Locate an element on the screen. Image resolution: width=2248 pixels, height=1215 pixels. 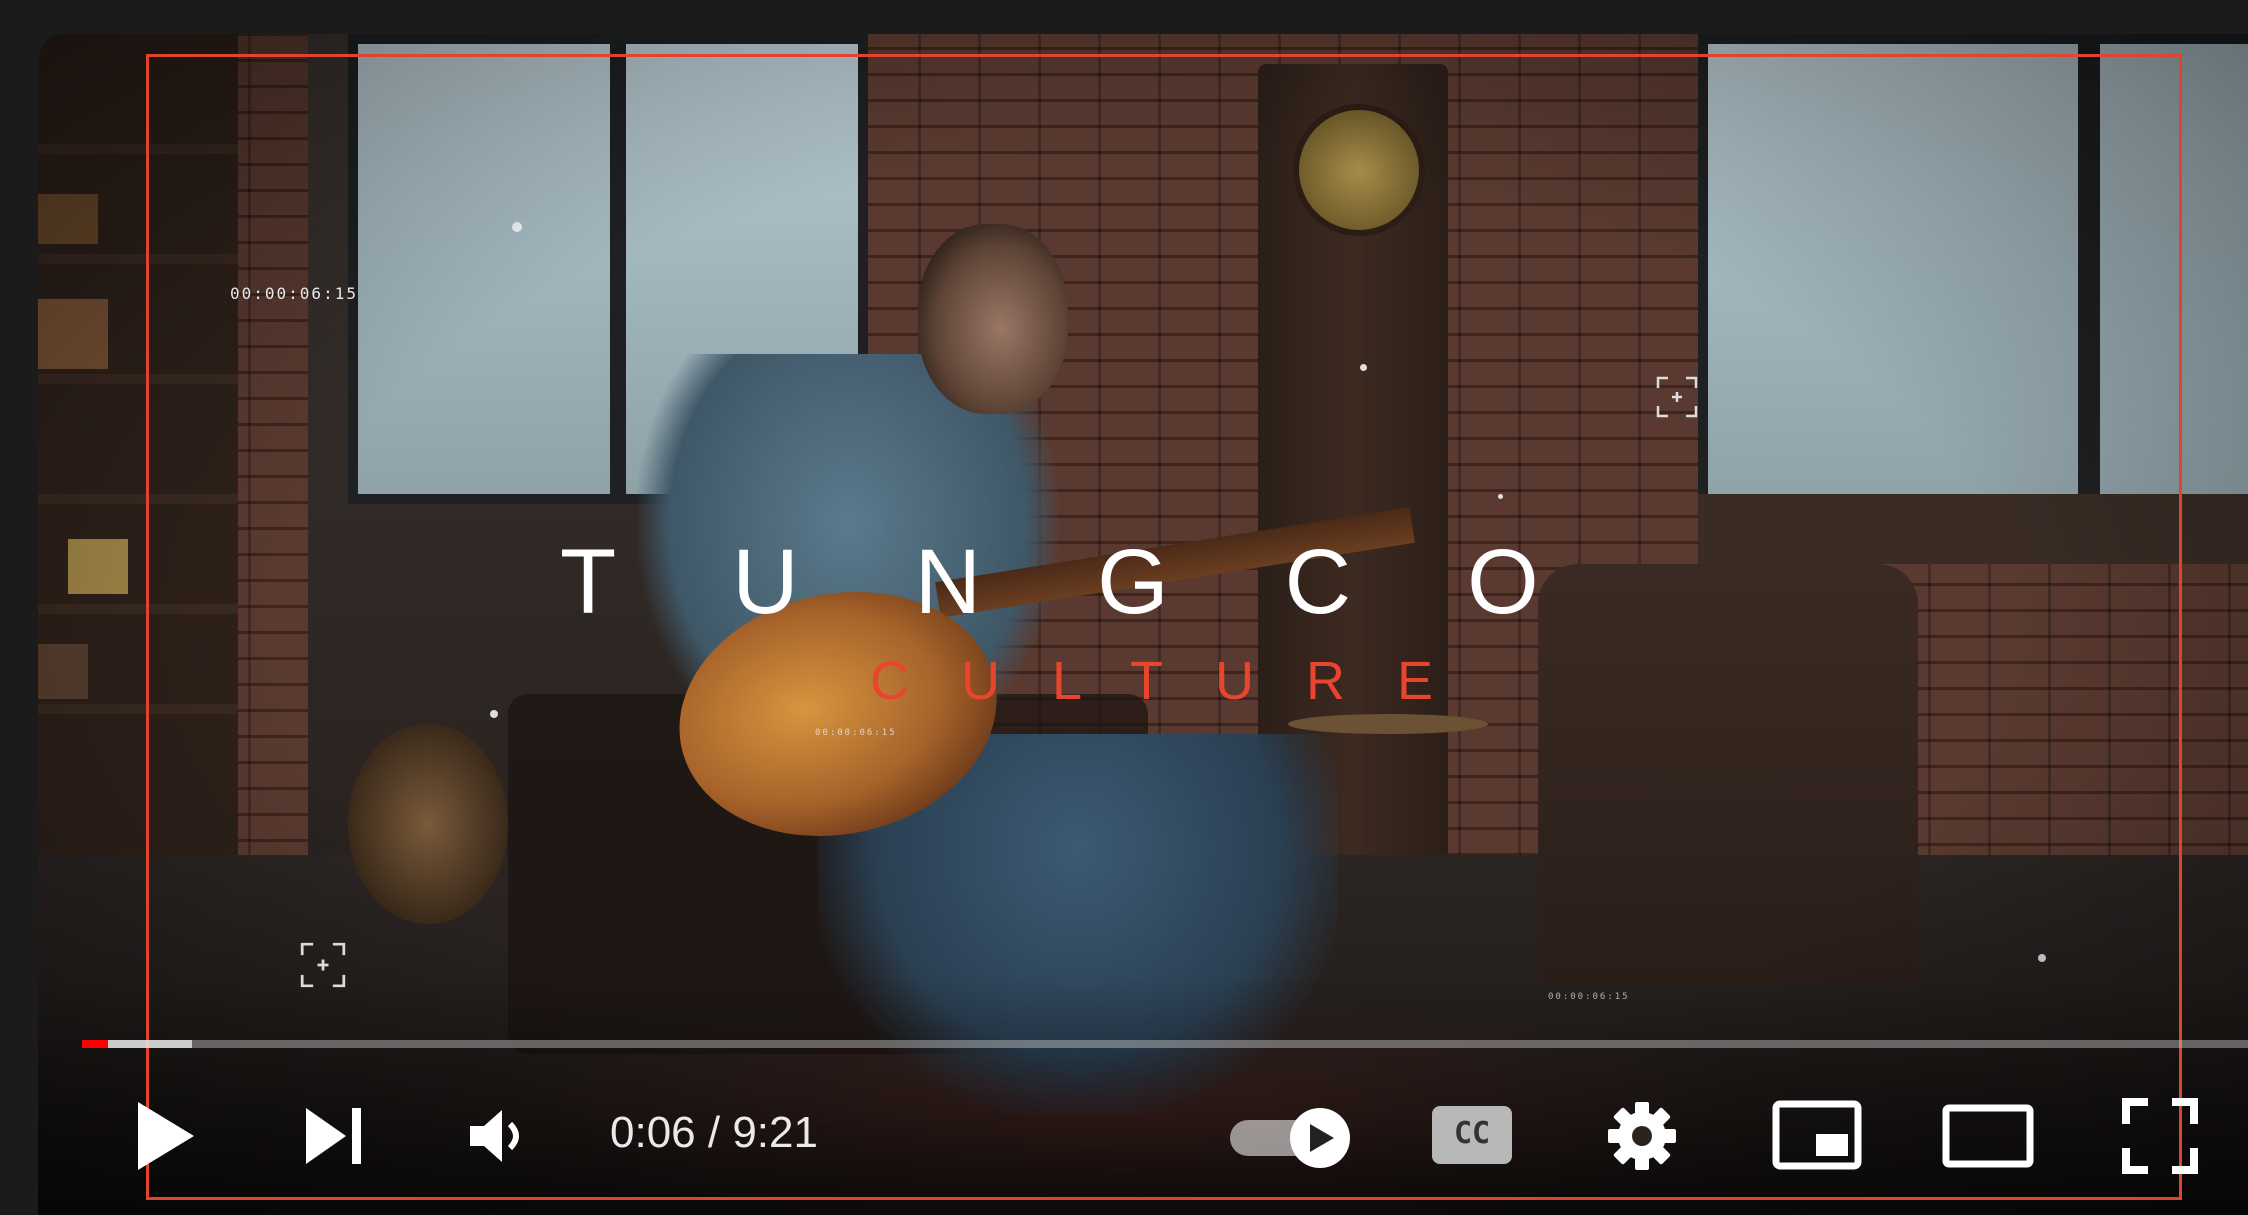
progress-played is located at coordinates (95, 1044).